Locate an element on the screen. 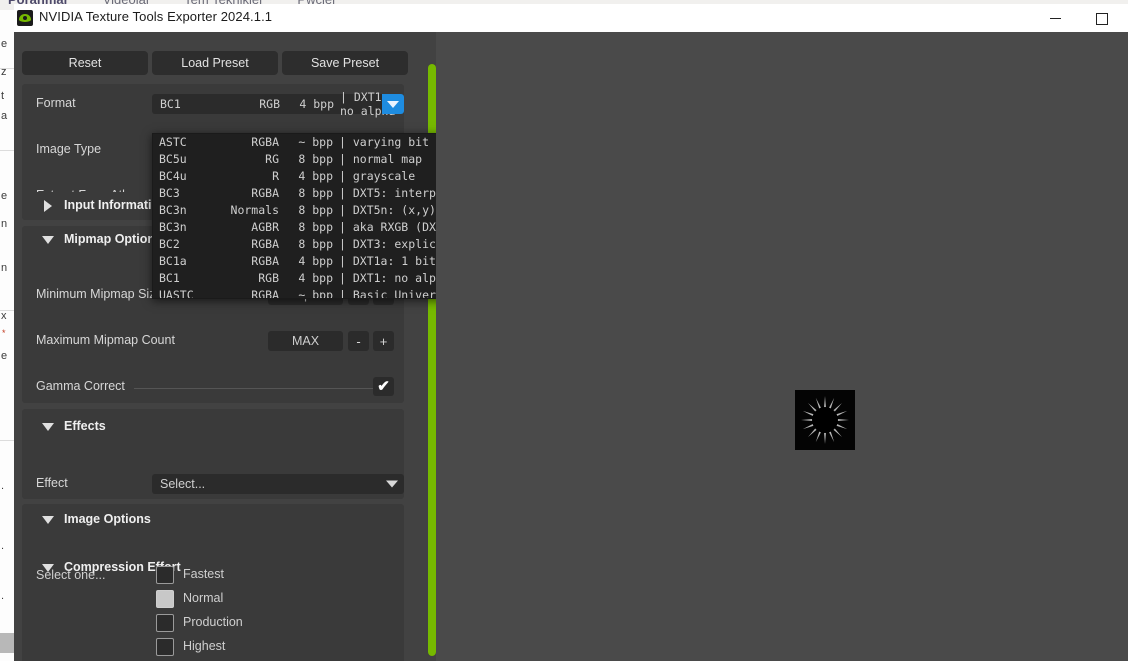  compression-effort-option-production is located at coordinates (165, 623).